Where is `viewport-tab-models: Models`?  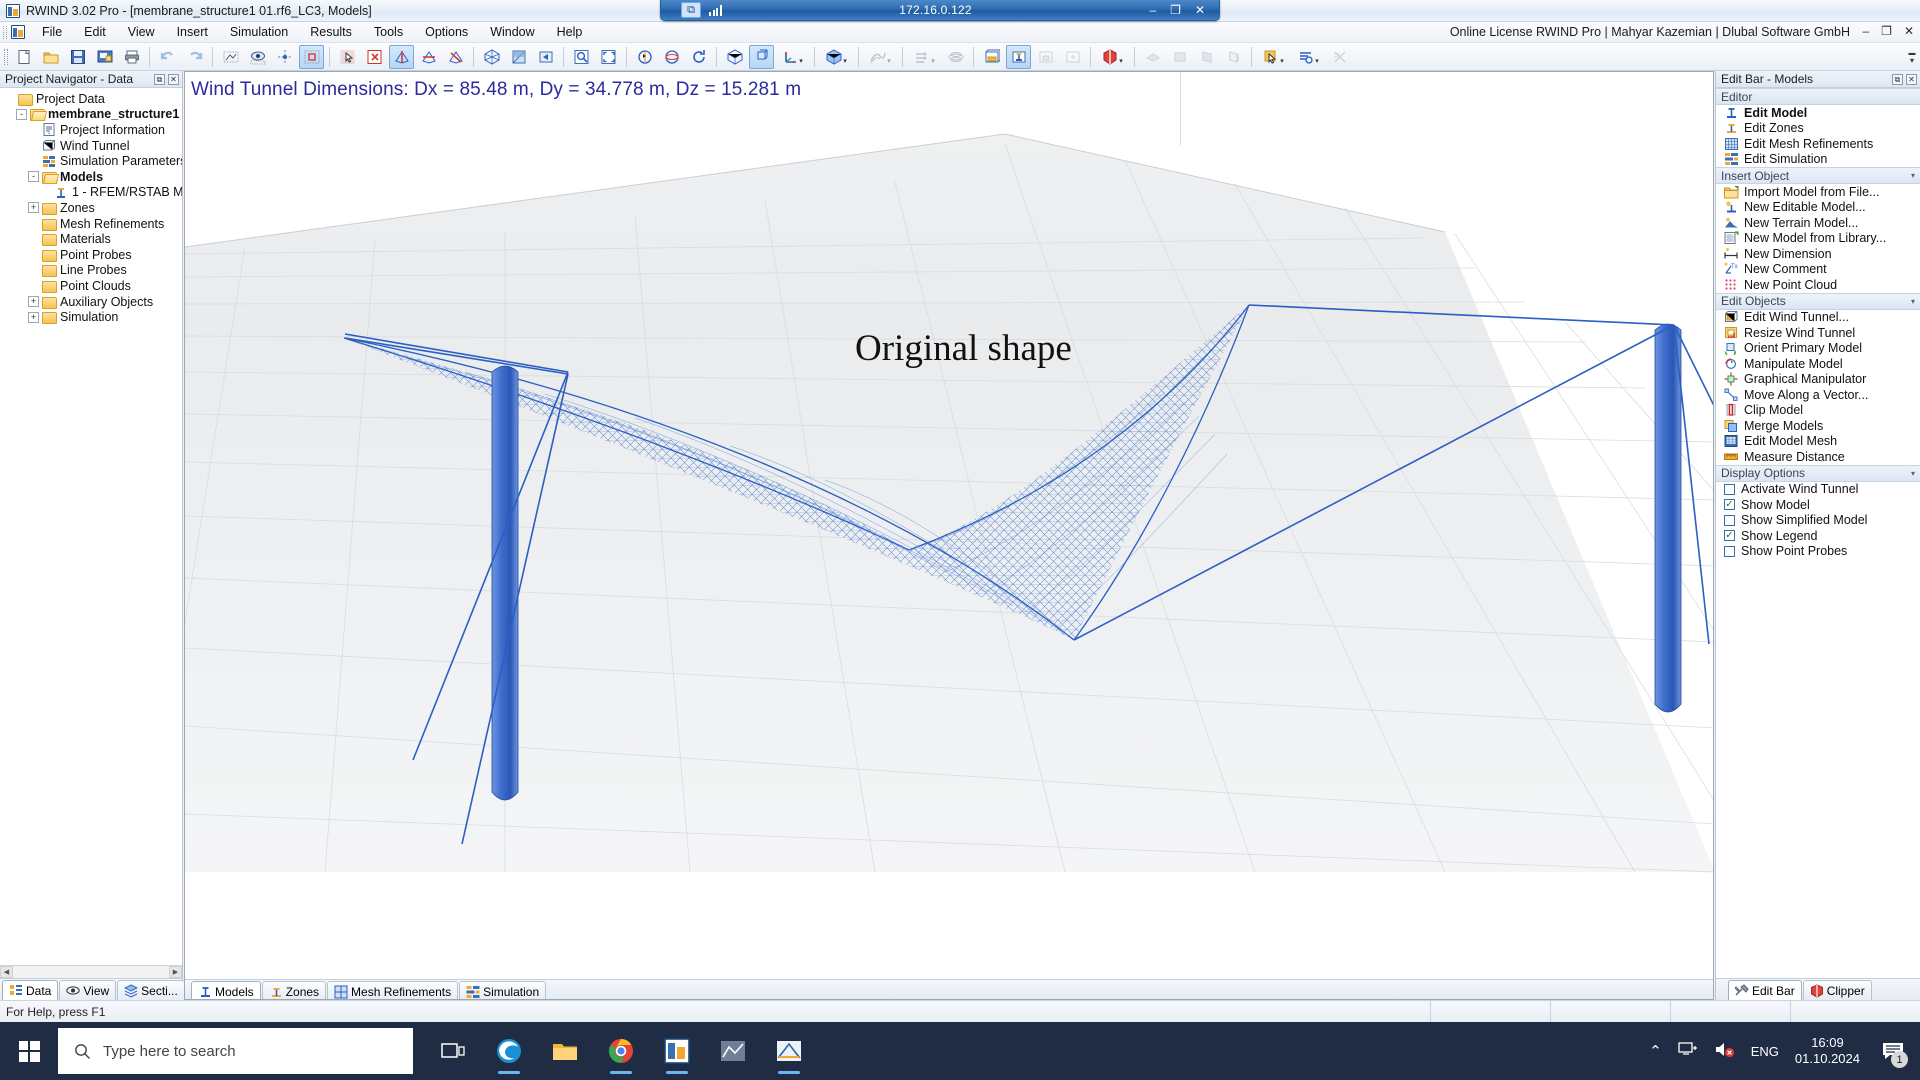 viewport-tab-models: Models is located at coordinates (226, 990).